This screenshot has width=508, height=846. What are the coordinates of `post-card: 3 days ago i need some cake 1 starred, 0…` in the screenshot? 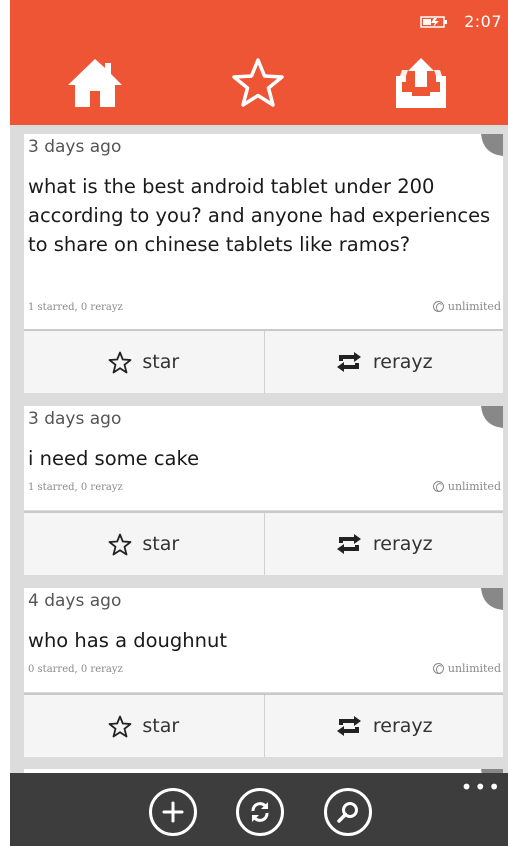 It's located at (263, 458).